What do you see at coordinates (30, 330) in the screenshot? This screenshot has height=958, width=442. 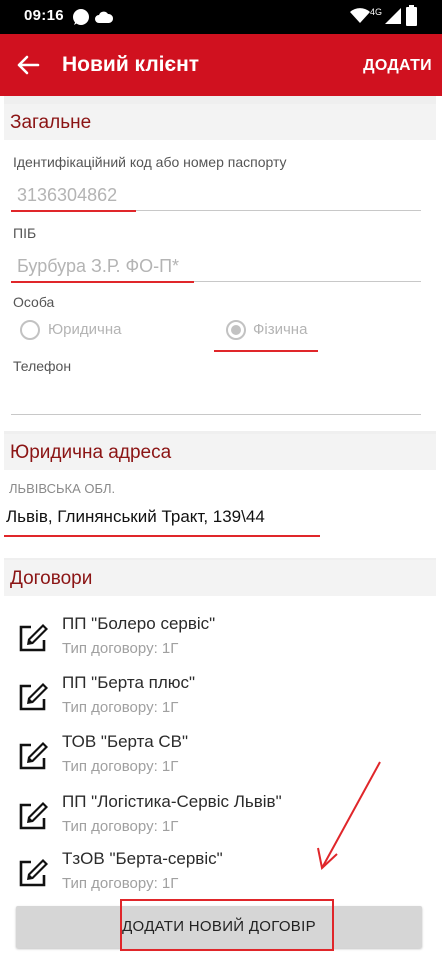 I see `legal-entity-radio` at bounding box center [30, 330].